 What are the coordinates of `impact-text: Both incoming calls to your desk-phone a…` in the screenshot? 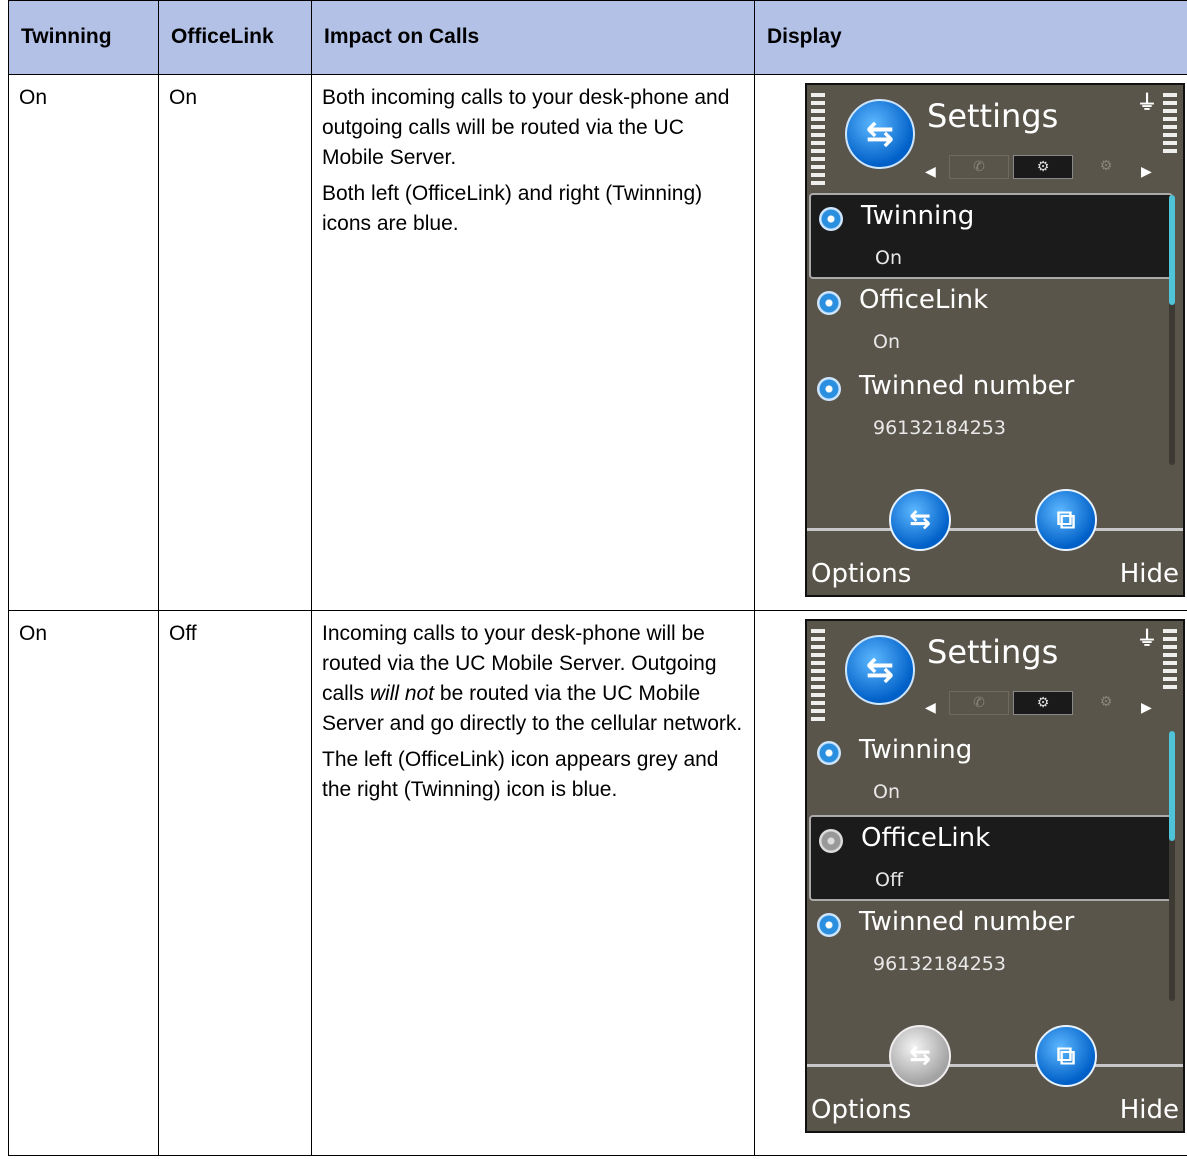 It's located at (526, 127).